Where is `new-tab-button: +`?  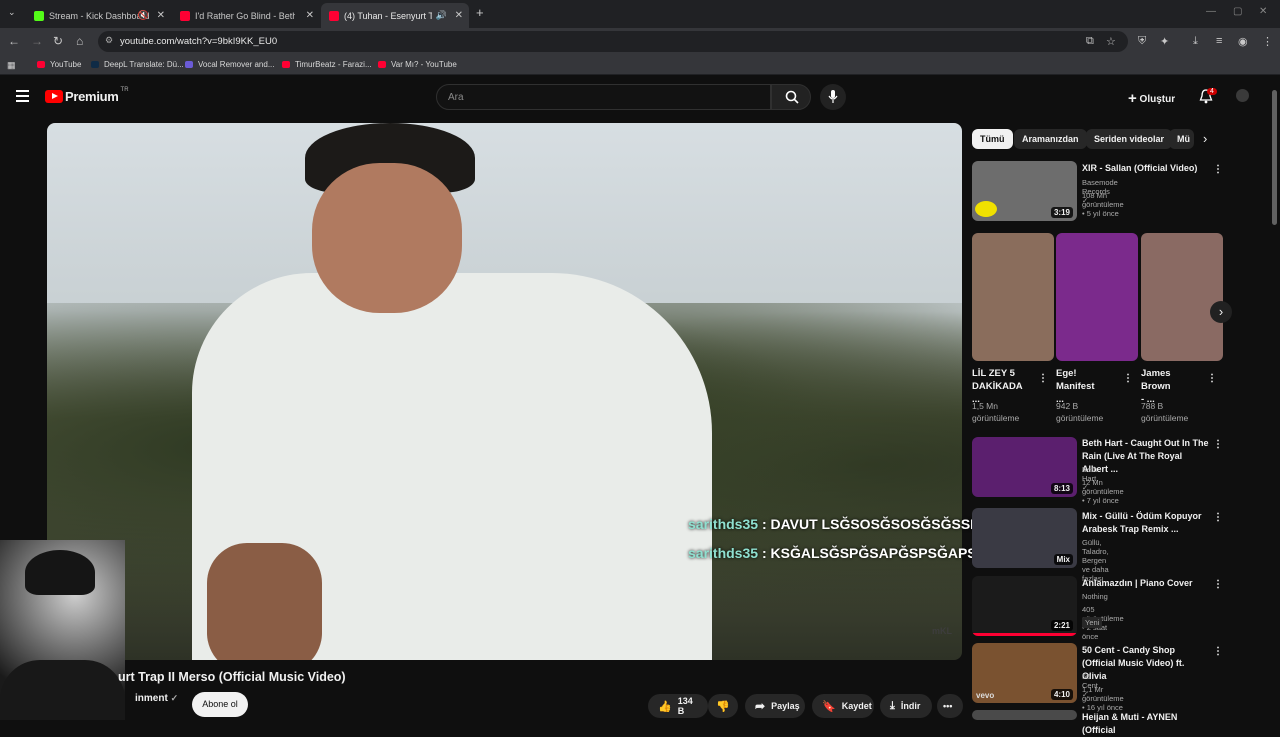
new-tab-button: + is located at coordinates (480, 12).